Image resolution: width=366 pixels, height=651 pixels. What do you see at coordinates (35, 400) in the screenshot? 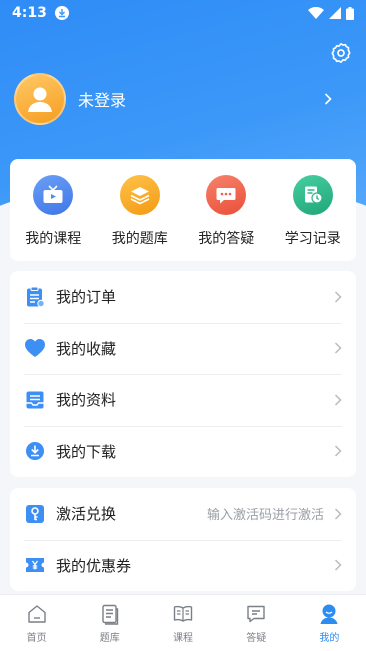
I see `document-tray-icon` at bounding box center [35, 400].